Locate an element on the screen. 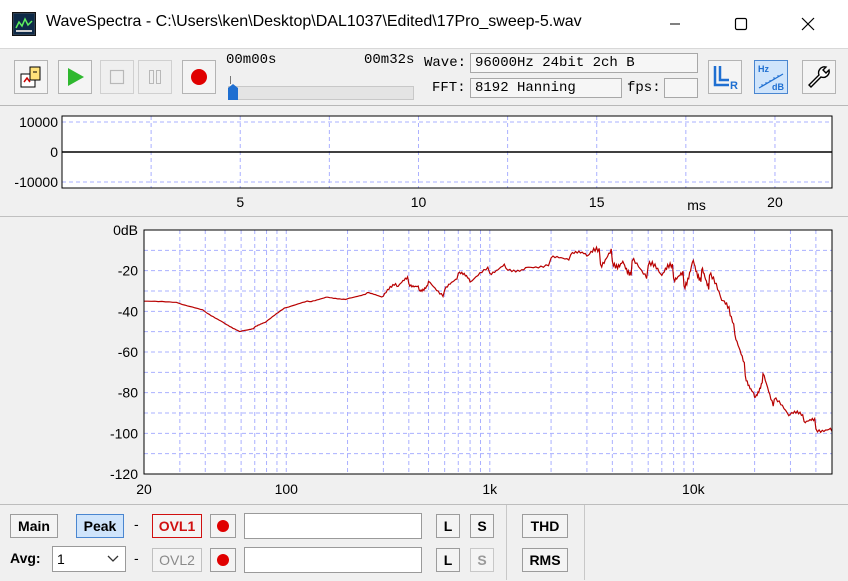 Image resolution: width=848 pixels, height=581 pixels. open-file-button is located at coordinates (31, 77).